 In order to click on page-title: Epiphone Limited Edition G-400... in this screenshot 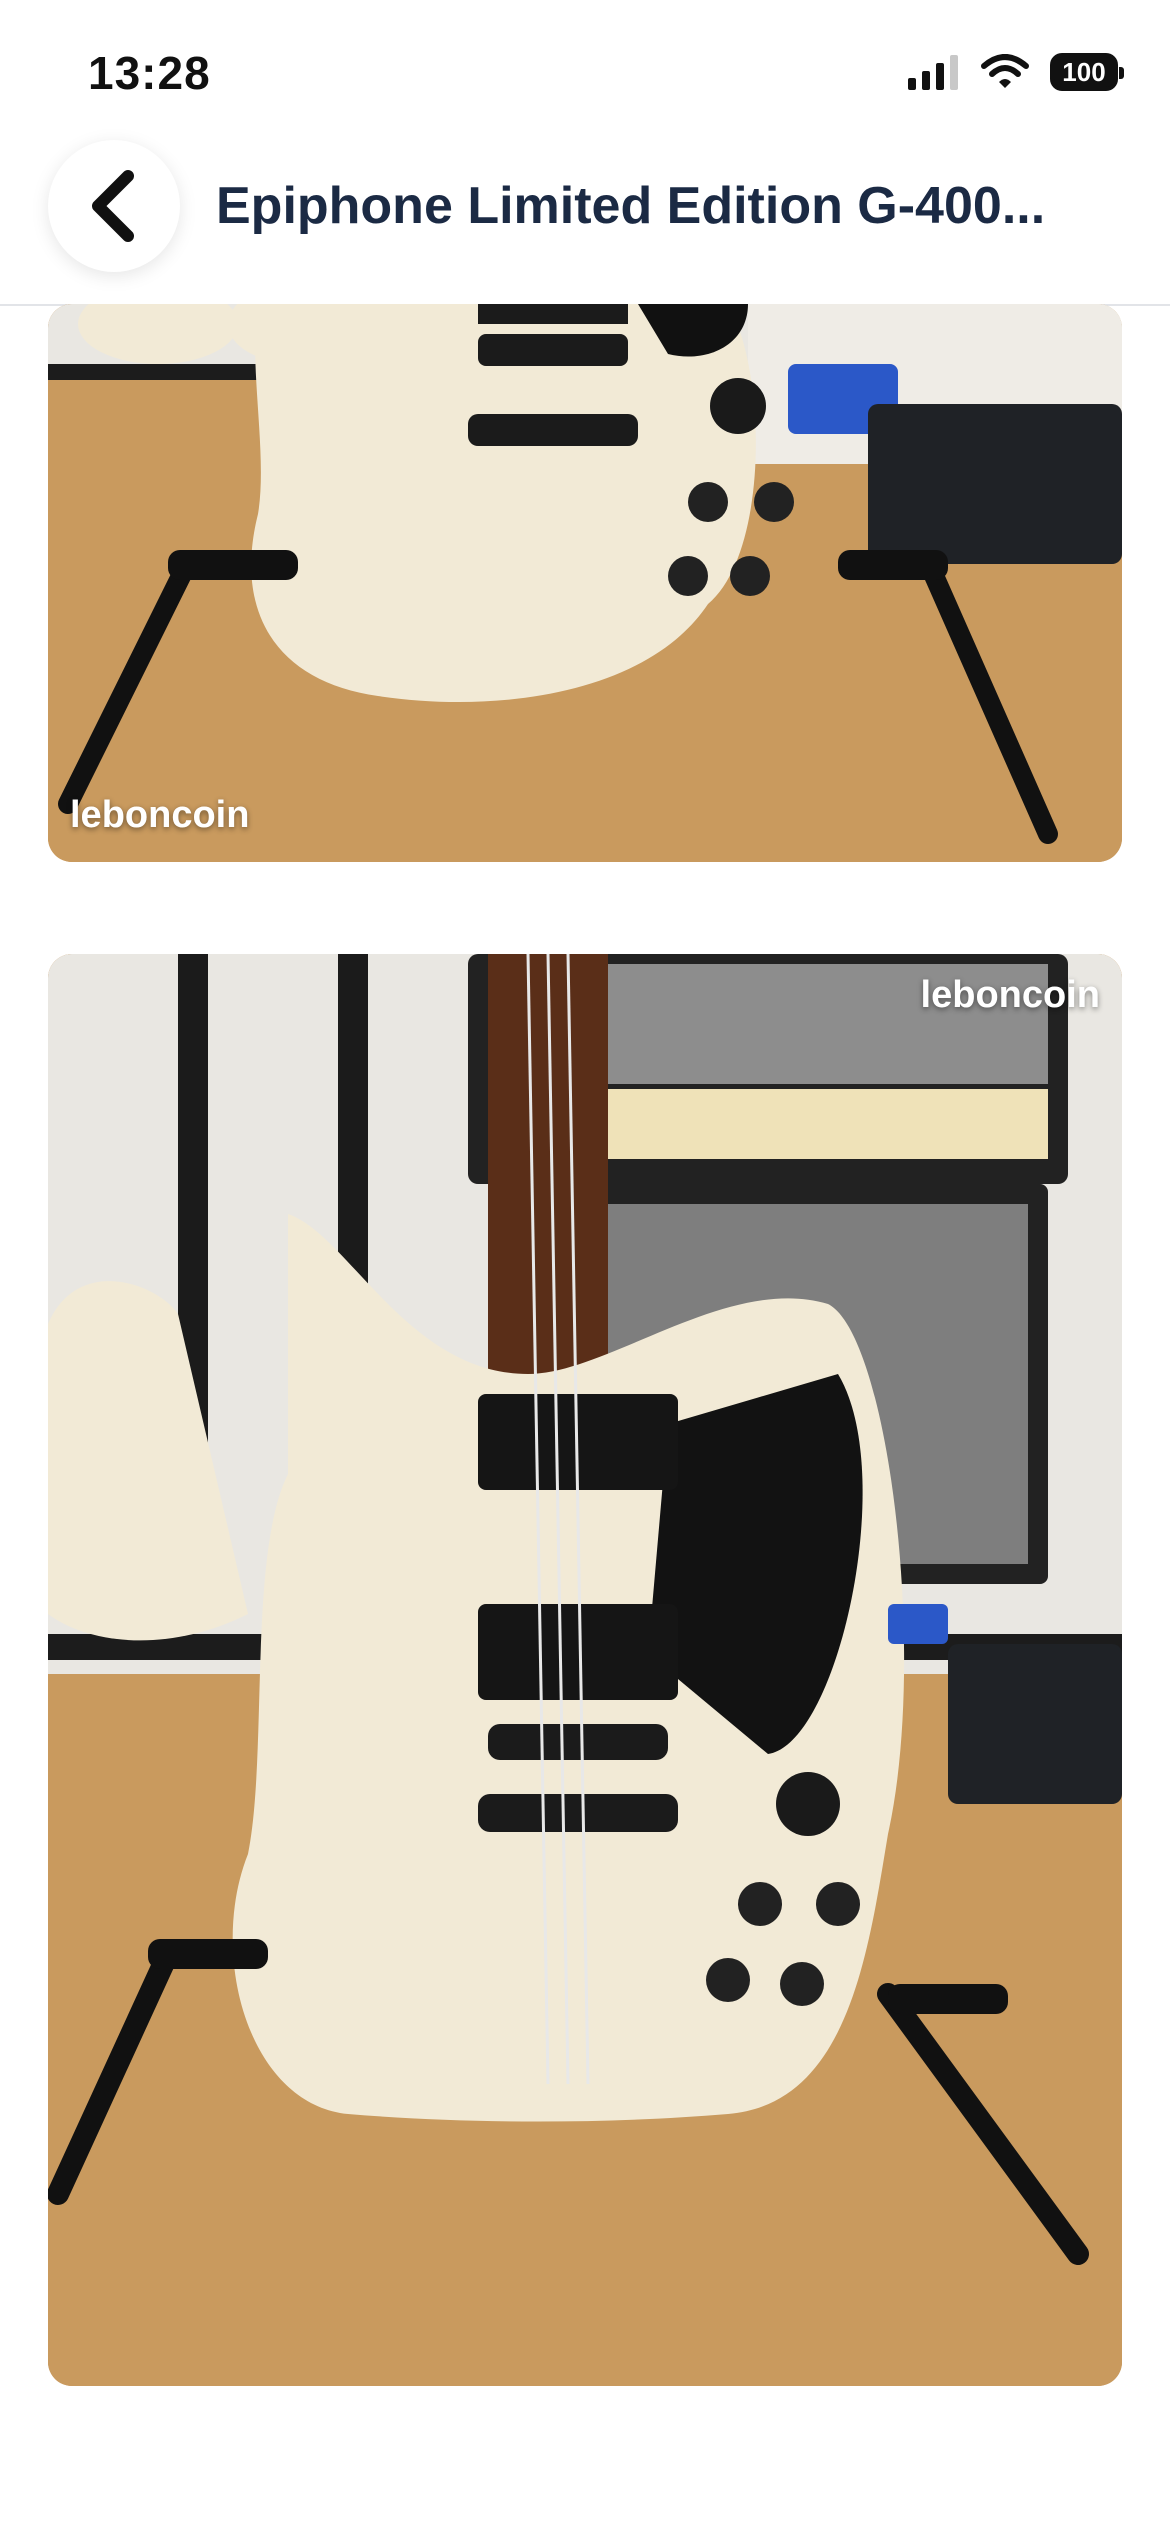, I will do `click(631, 206)`.